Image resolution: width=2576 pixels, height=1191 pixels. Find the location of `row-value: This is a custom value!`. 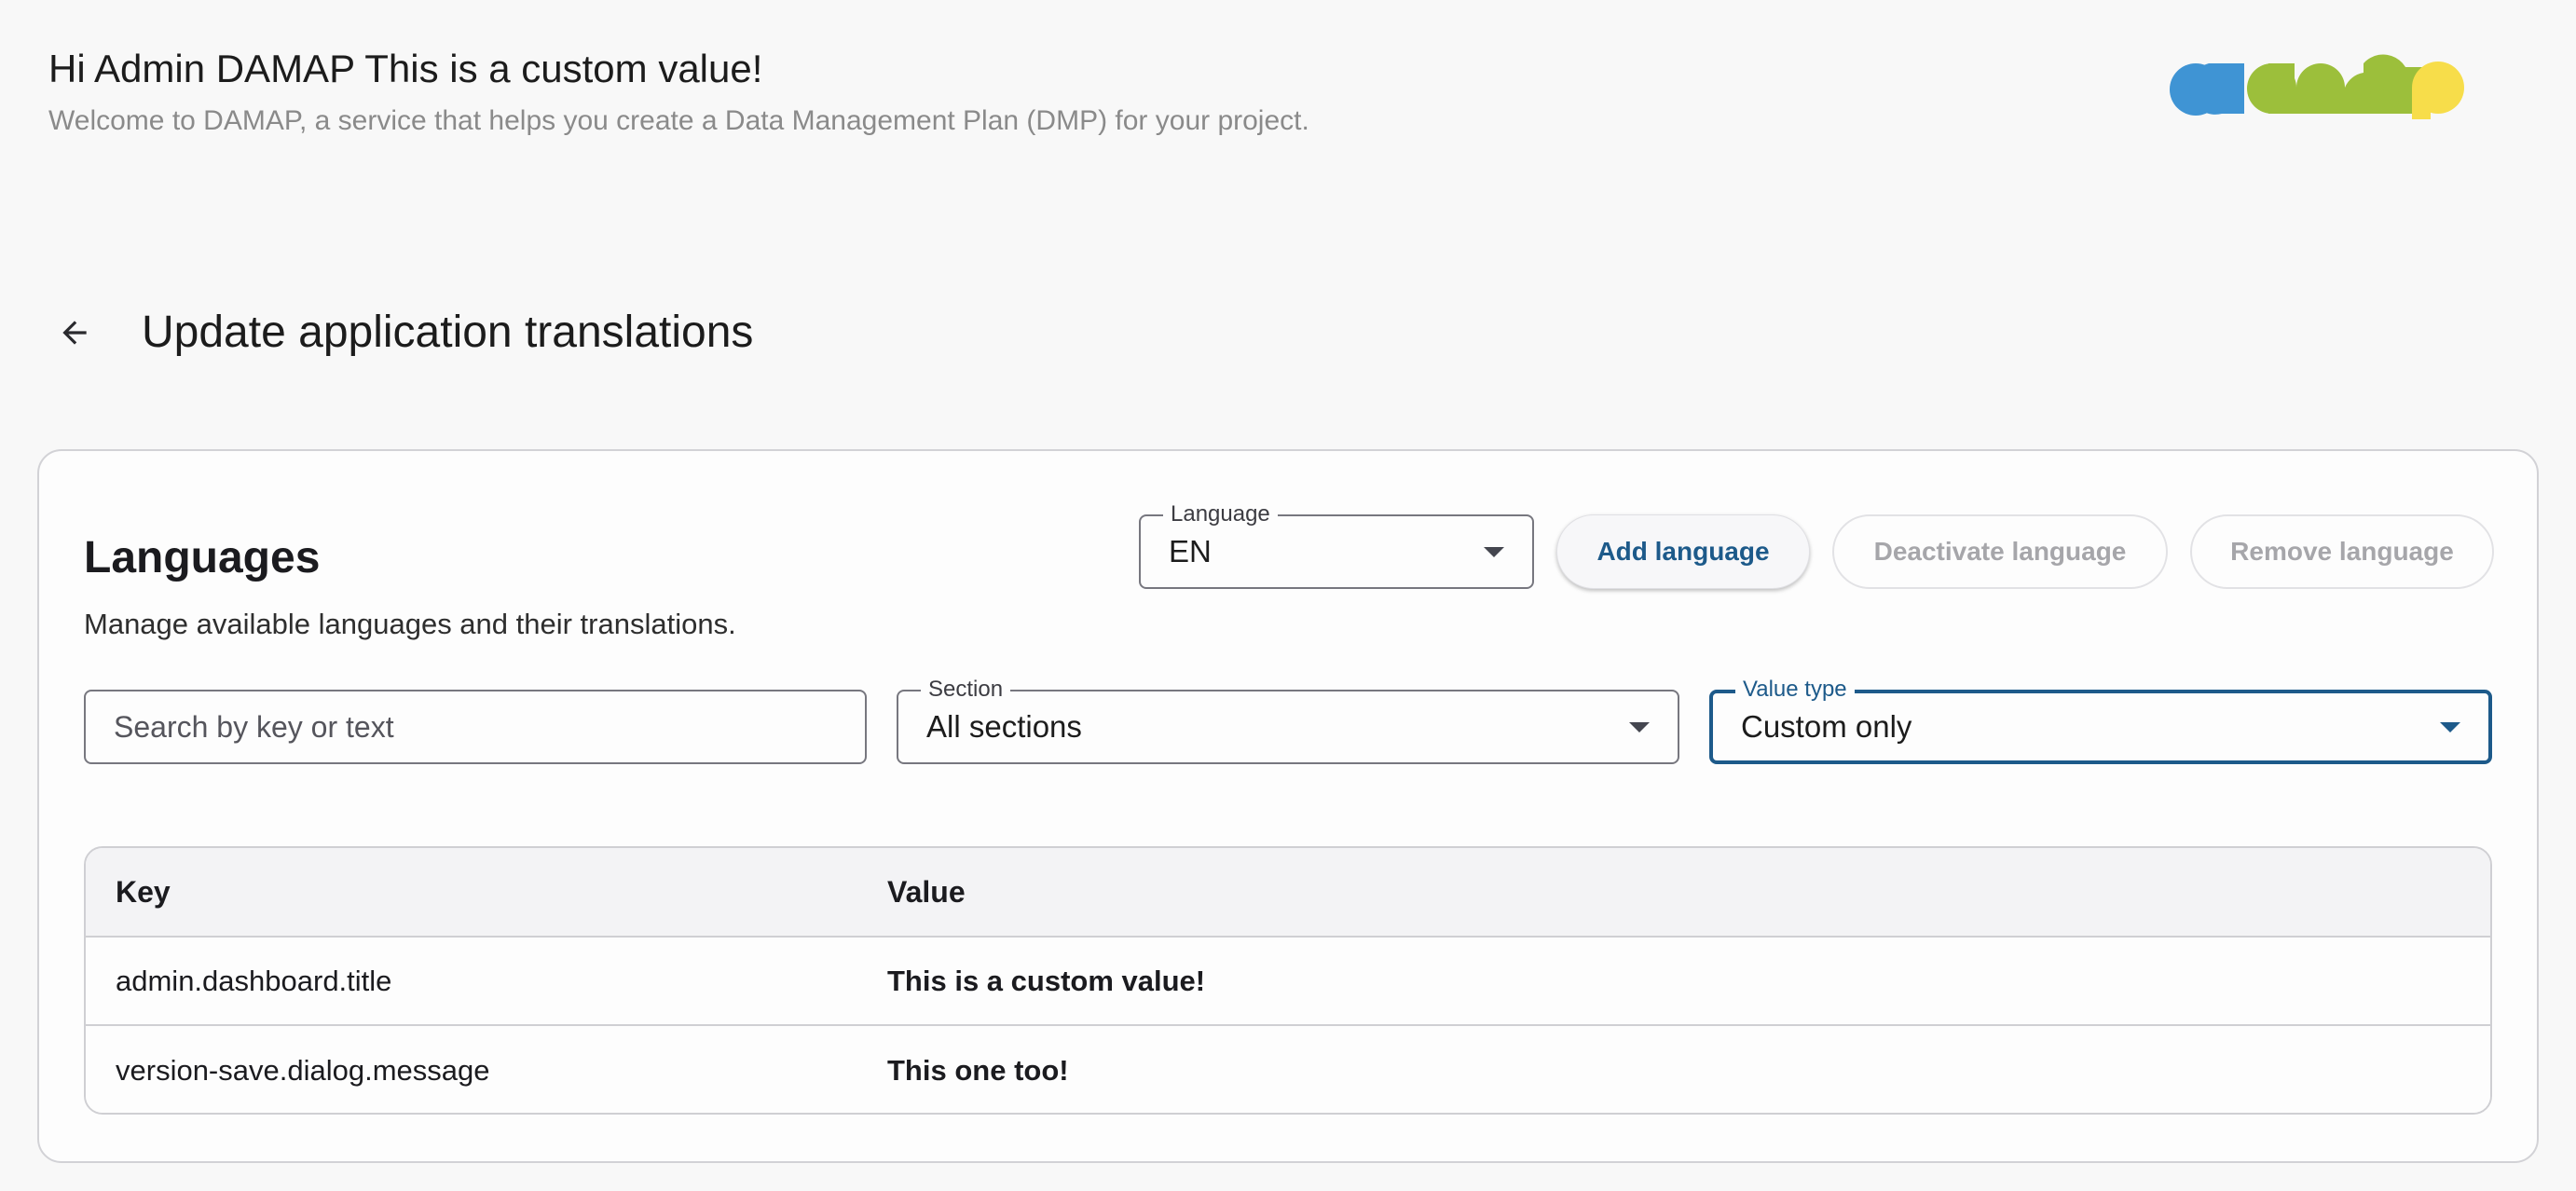

row-value: This is a custom value! is located at coordinates (1046, 981).